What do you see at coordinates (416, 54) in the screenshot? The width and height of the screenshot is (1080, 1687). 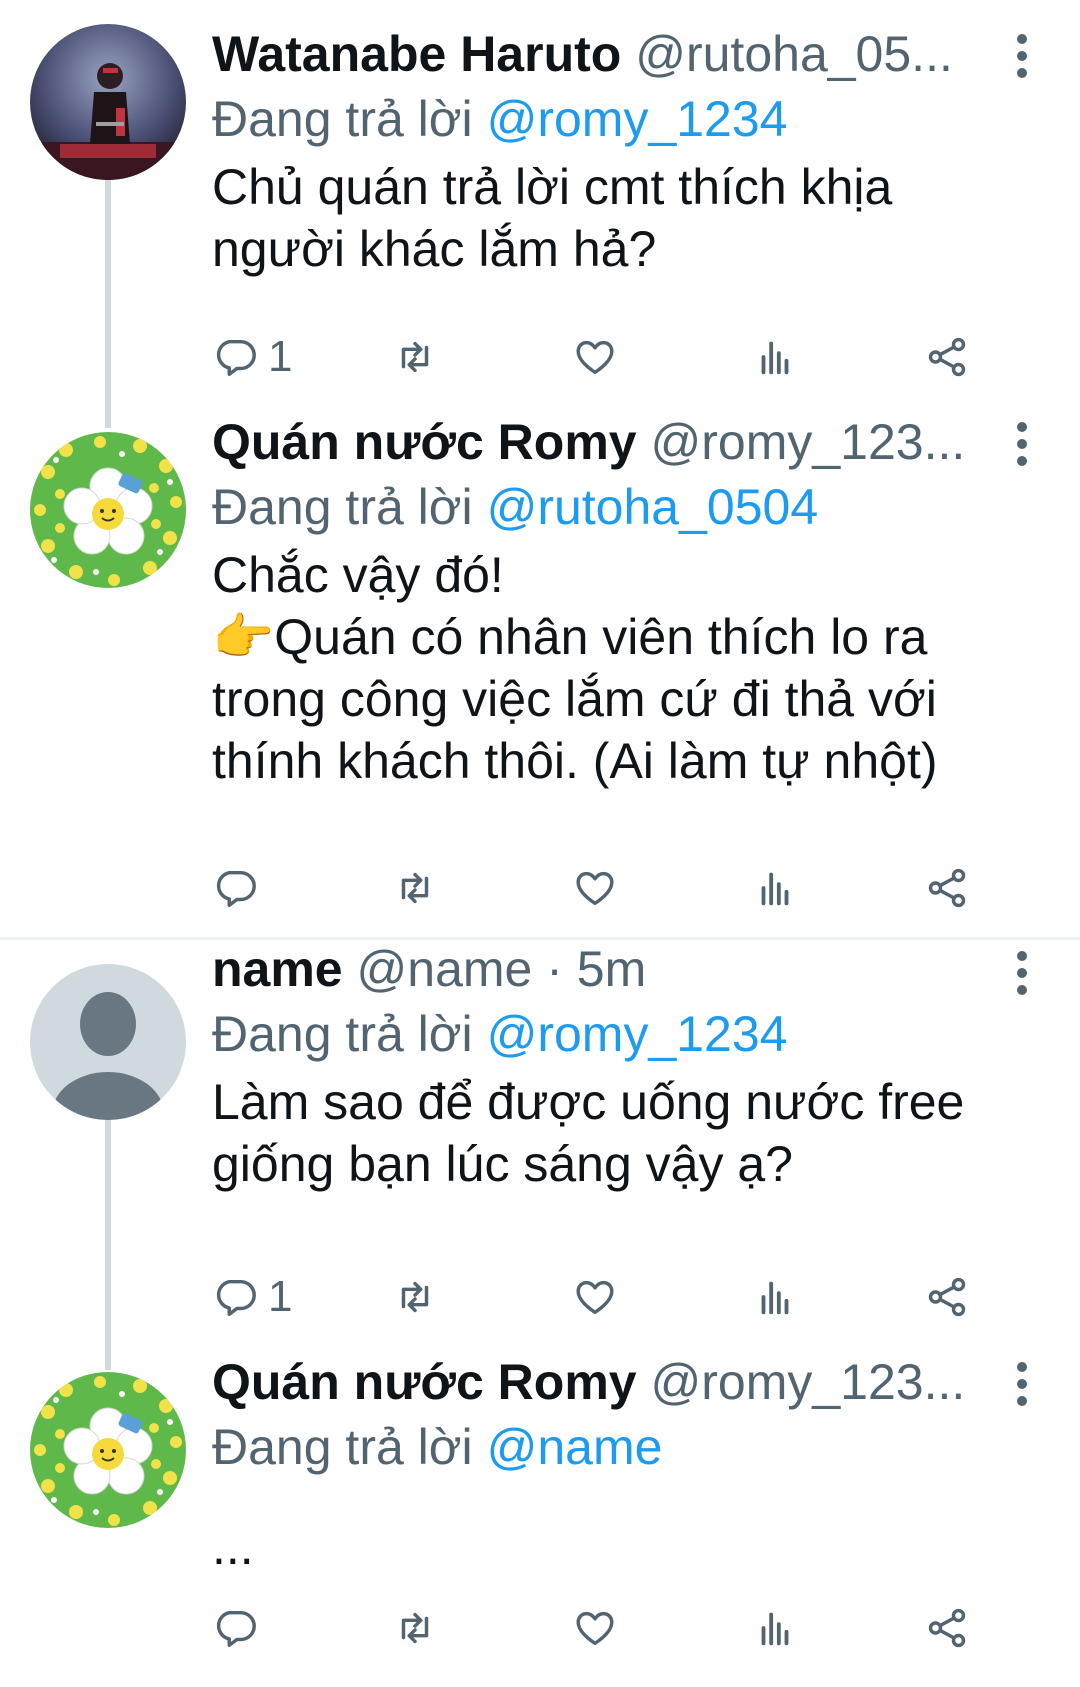 I see `display-name: Watanabe Haruto` at bounding box center [416, 54].